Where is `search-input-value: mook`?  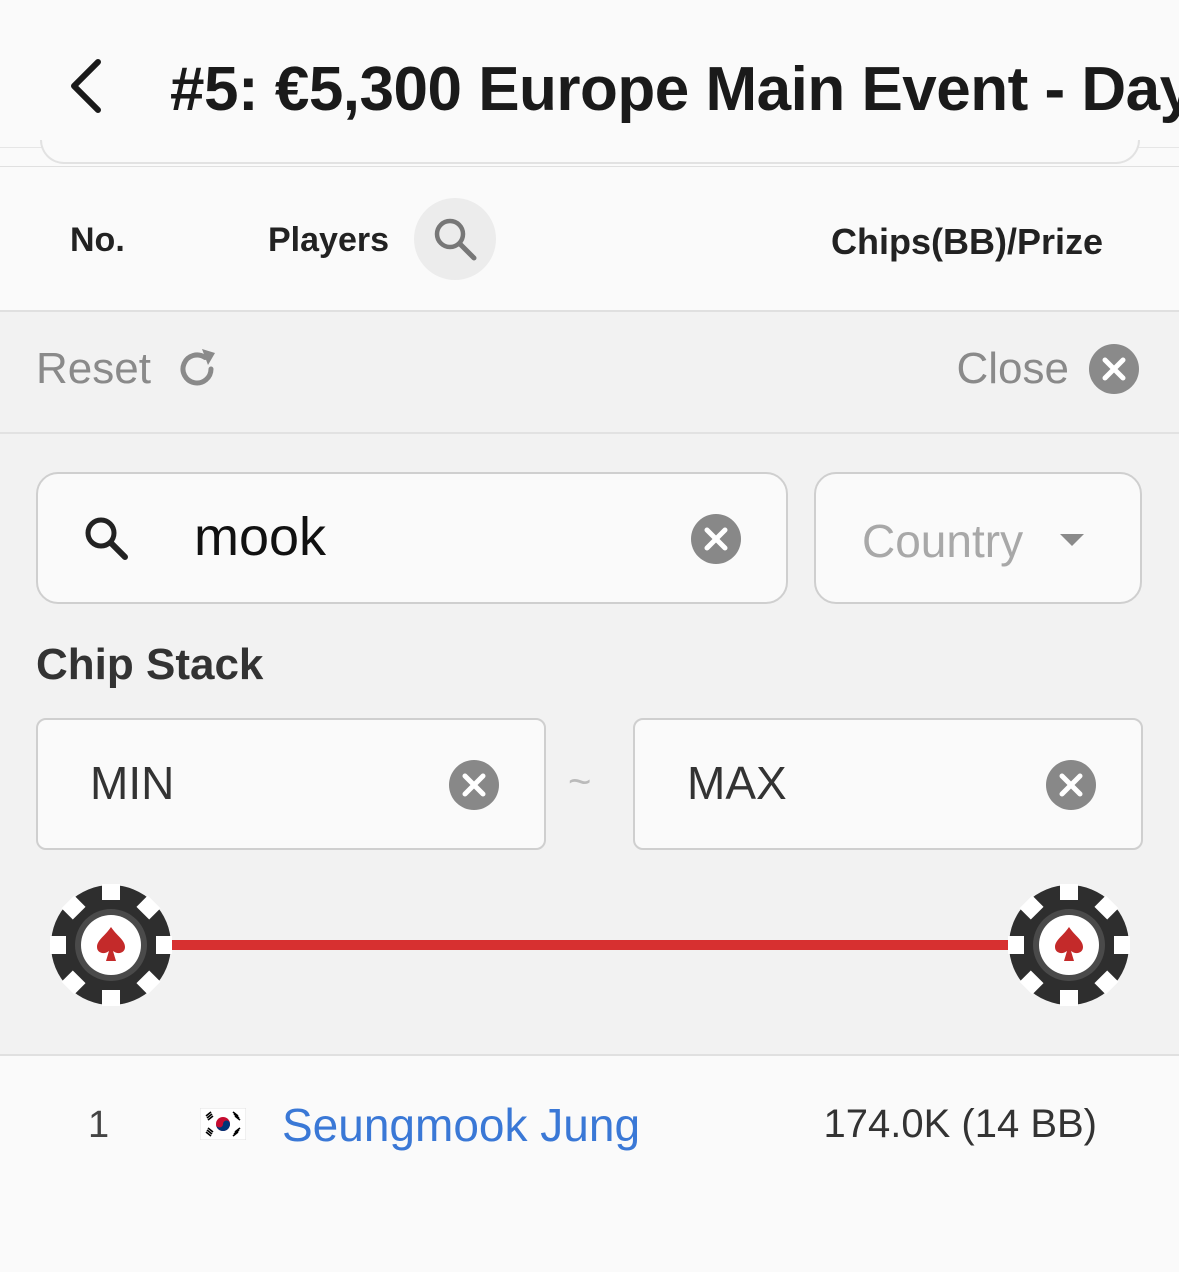
search-input-value: mook is located at coordinates (260, 537).